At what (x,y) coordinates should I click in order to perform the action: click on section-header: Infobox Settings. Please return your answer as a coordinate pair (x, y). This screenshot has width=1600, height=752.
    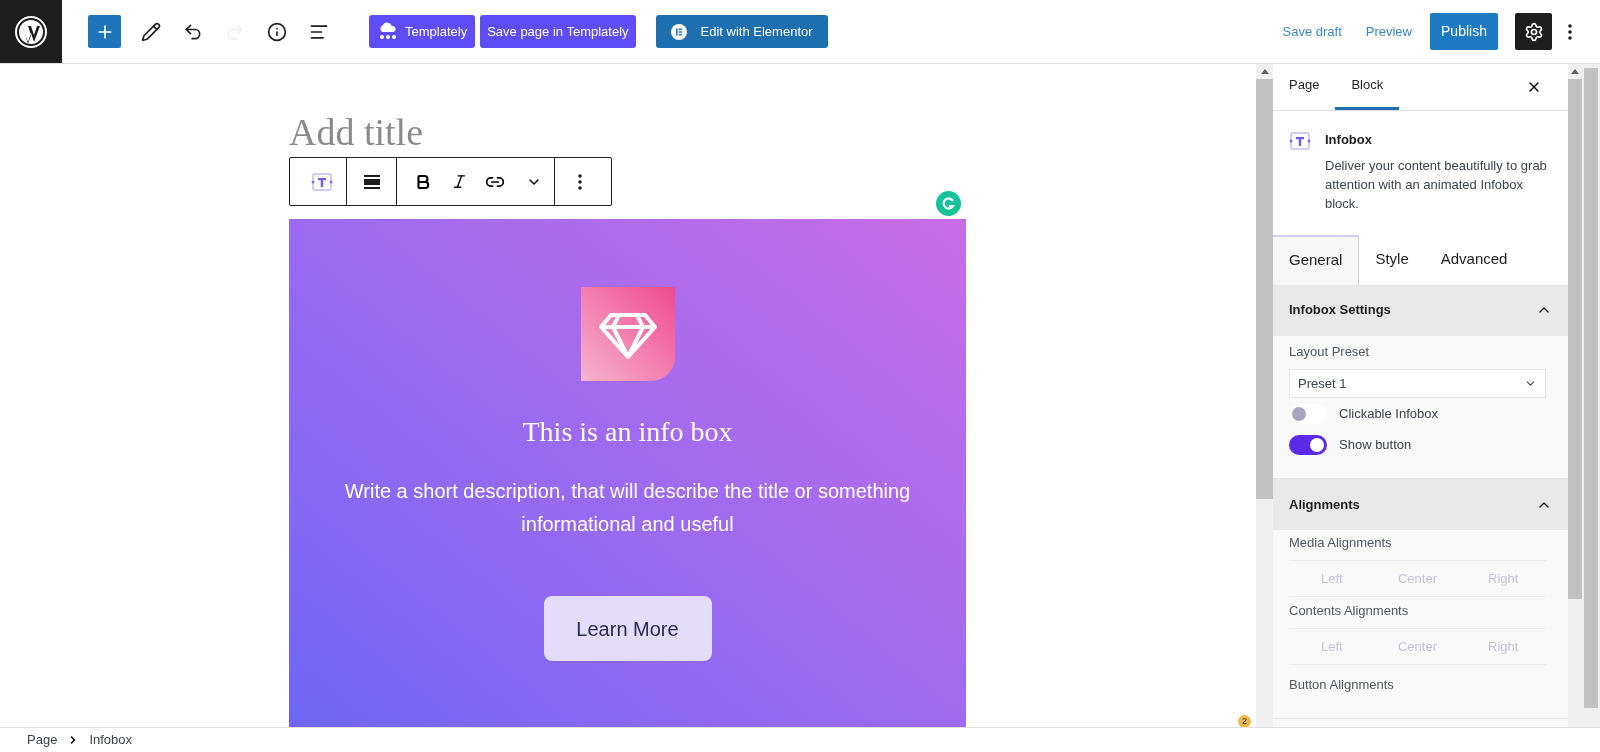
    Looking at the image, I should click on (1420, 310).